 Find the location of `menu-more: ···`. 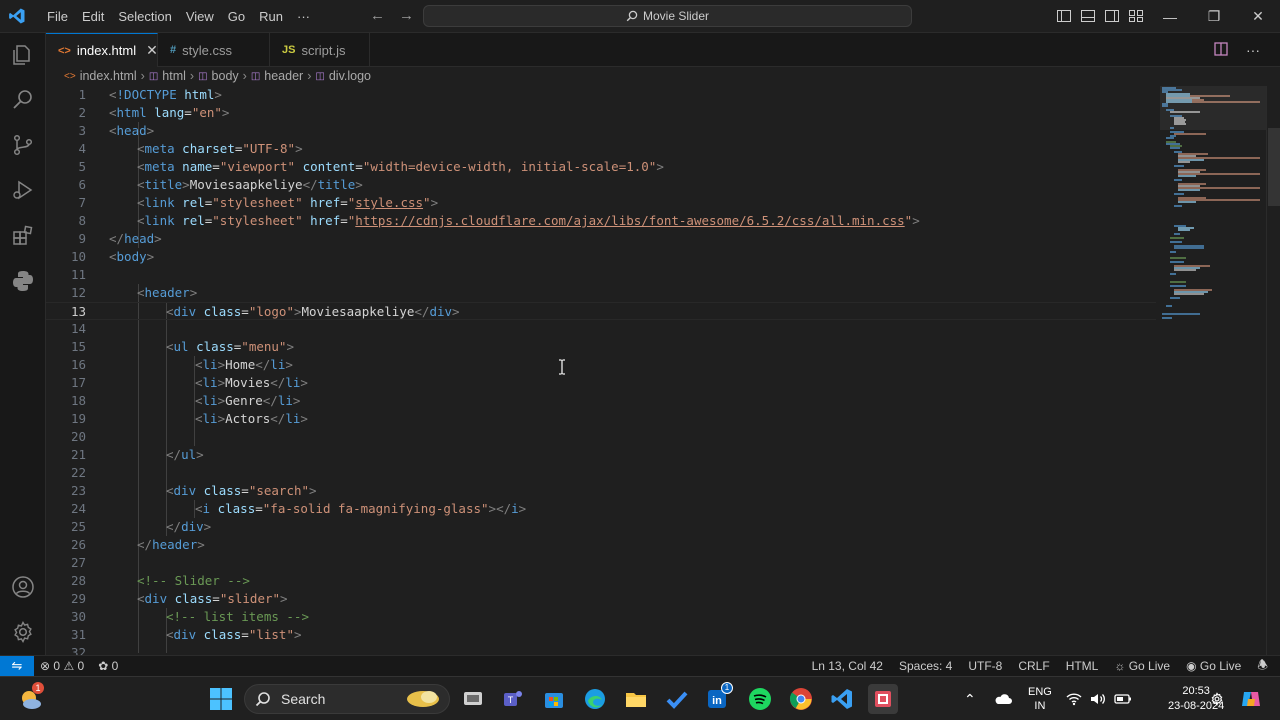

menu-more: ··· is located at coordinates (303, 16).